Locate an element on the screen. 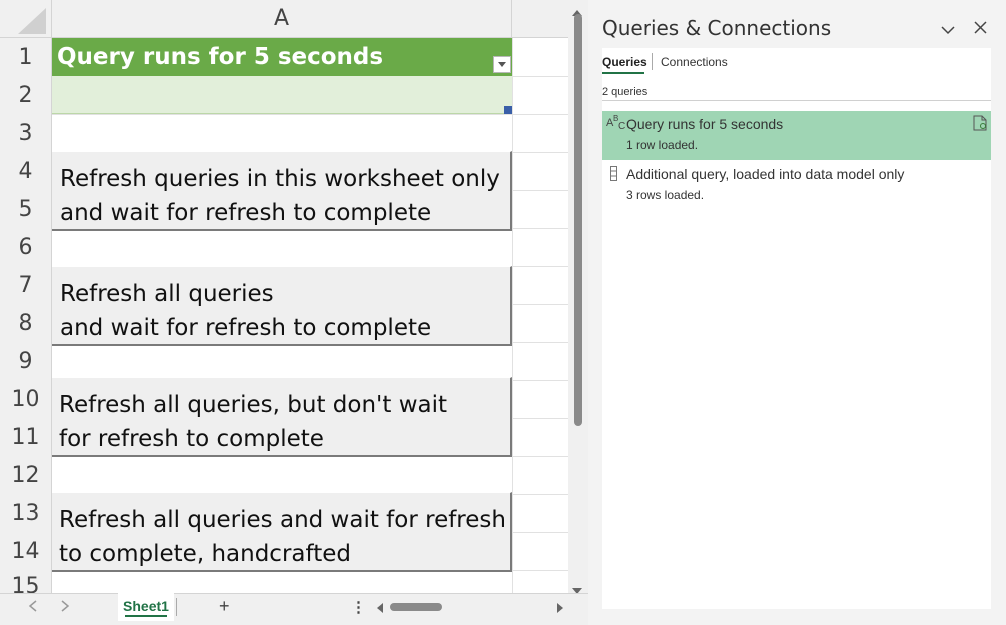 Image resolution: width=1006 pixels, height=625 pixels. next-sheet-icon is located at coordinates (65, 607).